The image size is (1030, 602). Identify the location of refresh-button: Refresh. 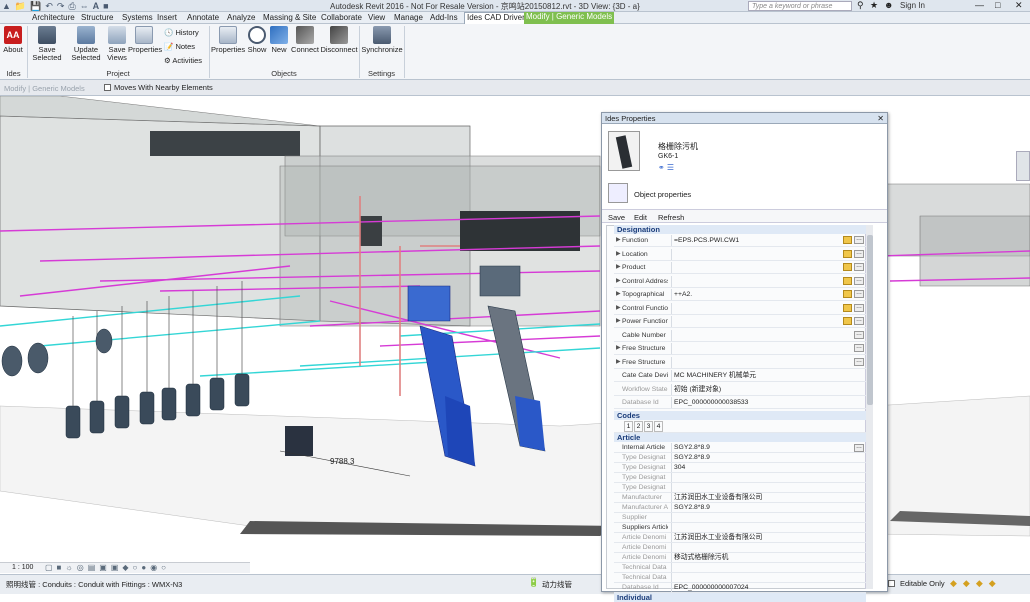
(671, 217).